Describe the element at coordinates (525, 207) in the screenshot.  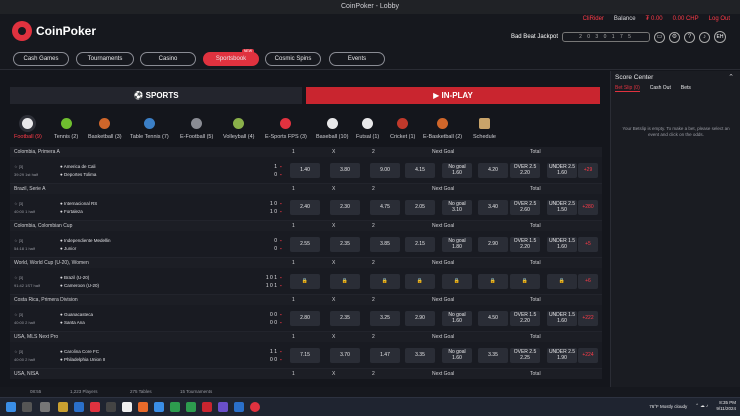
I see `odds-button: OVER 2.5 2.60` at that location.